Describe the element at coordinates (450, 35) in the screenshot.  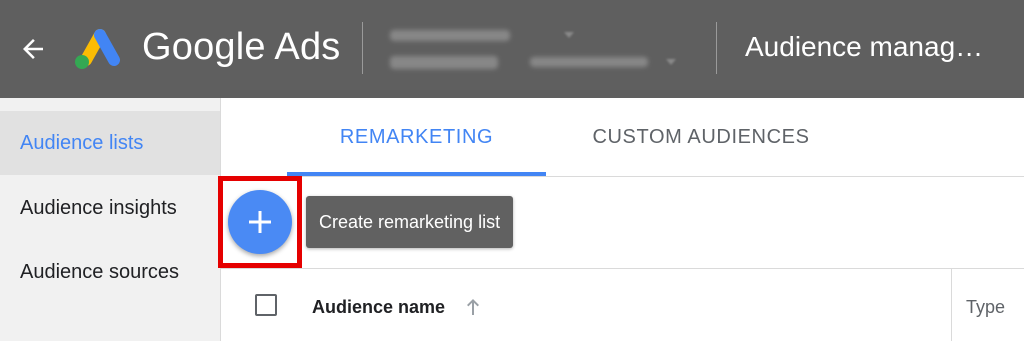
I see `blurred-account-name` at that location.